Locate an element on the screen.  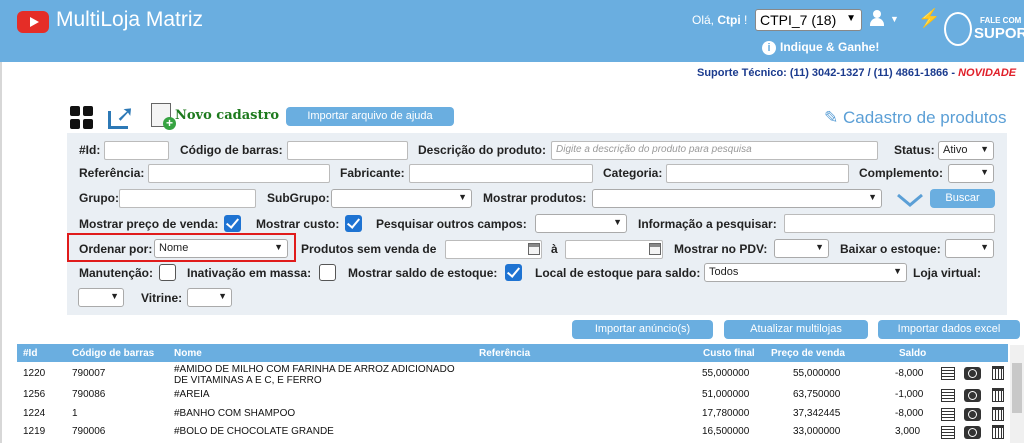
col-referencia: Referência is located at coordinates (504, 353).